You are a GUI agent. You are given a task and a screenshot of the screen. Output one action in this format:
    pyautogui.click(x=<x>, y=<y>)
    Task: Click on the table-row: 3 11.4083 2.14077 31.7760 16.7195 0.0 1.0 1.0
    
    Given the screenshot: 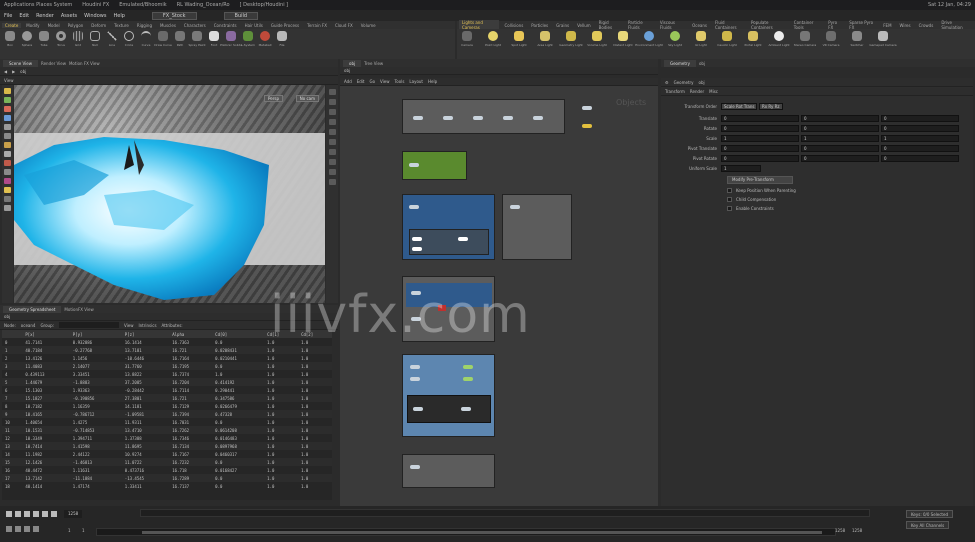 What is the action you would take?
    pyautogui.click(x=167, y=366)
    